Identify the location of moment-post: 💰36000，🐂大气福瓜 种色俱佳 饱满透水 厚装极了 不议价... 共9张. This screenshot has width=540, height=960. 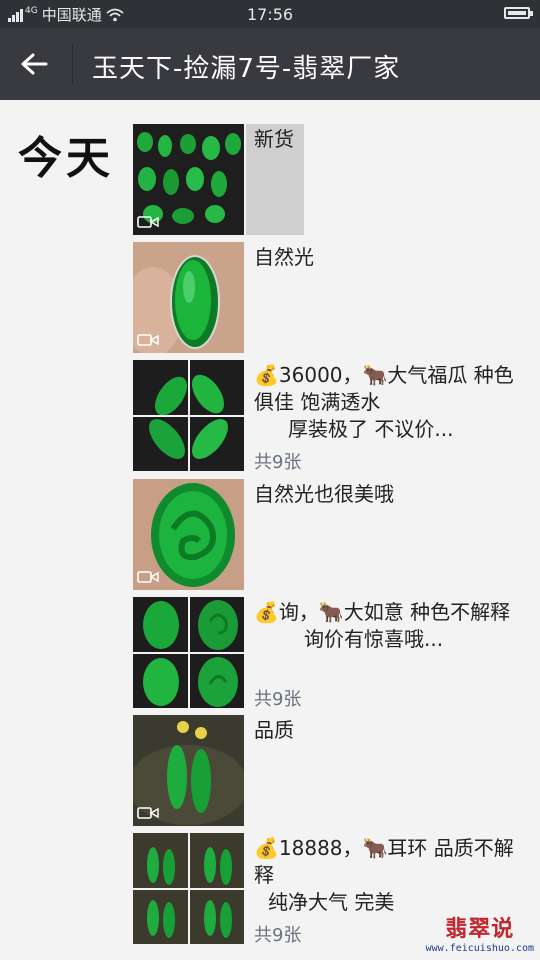
(336, 416).